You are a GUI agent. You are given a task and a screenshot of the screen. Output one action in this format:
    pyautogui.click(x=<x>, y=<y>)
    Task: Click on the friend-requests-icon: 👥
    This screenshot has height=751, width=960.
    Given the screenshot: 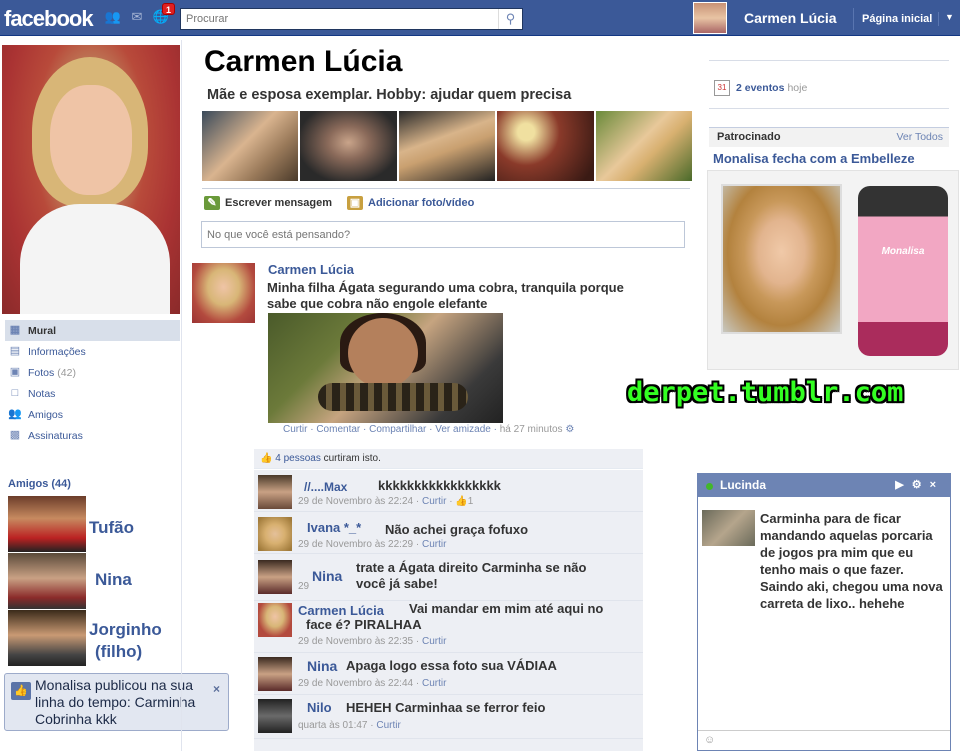 What is the action you would take?
    pyautogui.click(x=113, y=17)
    